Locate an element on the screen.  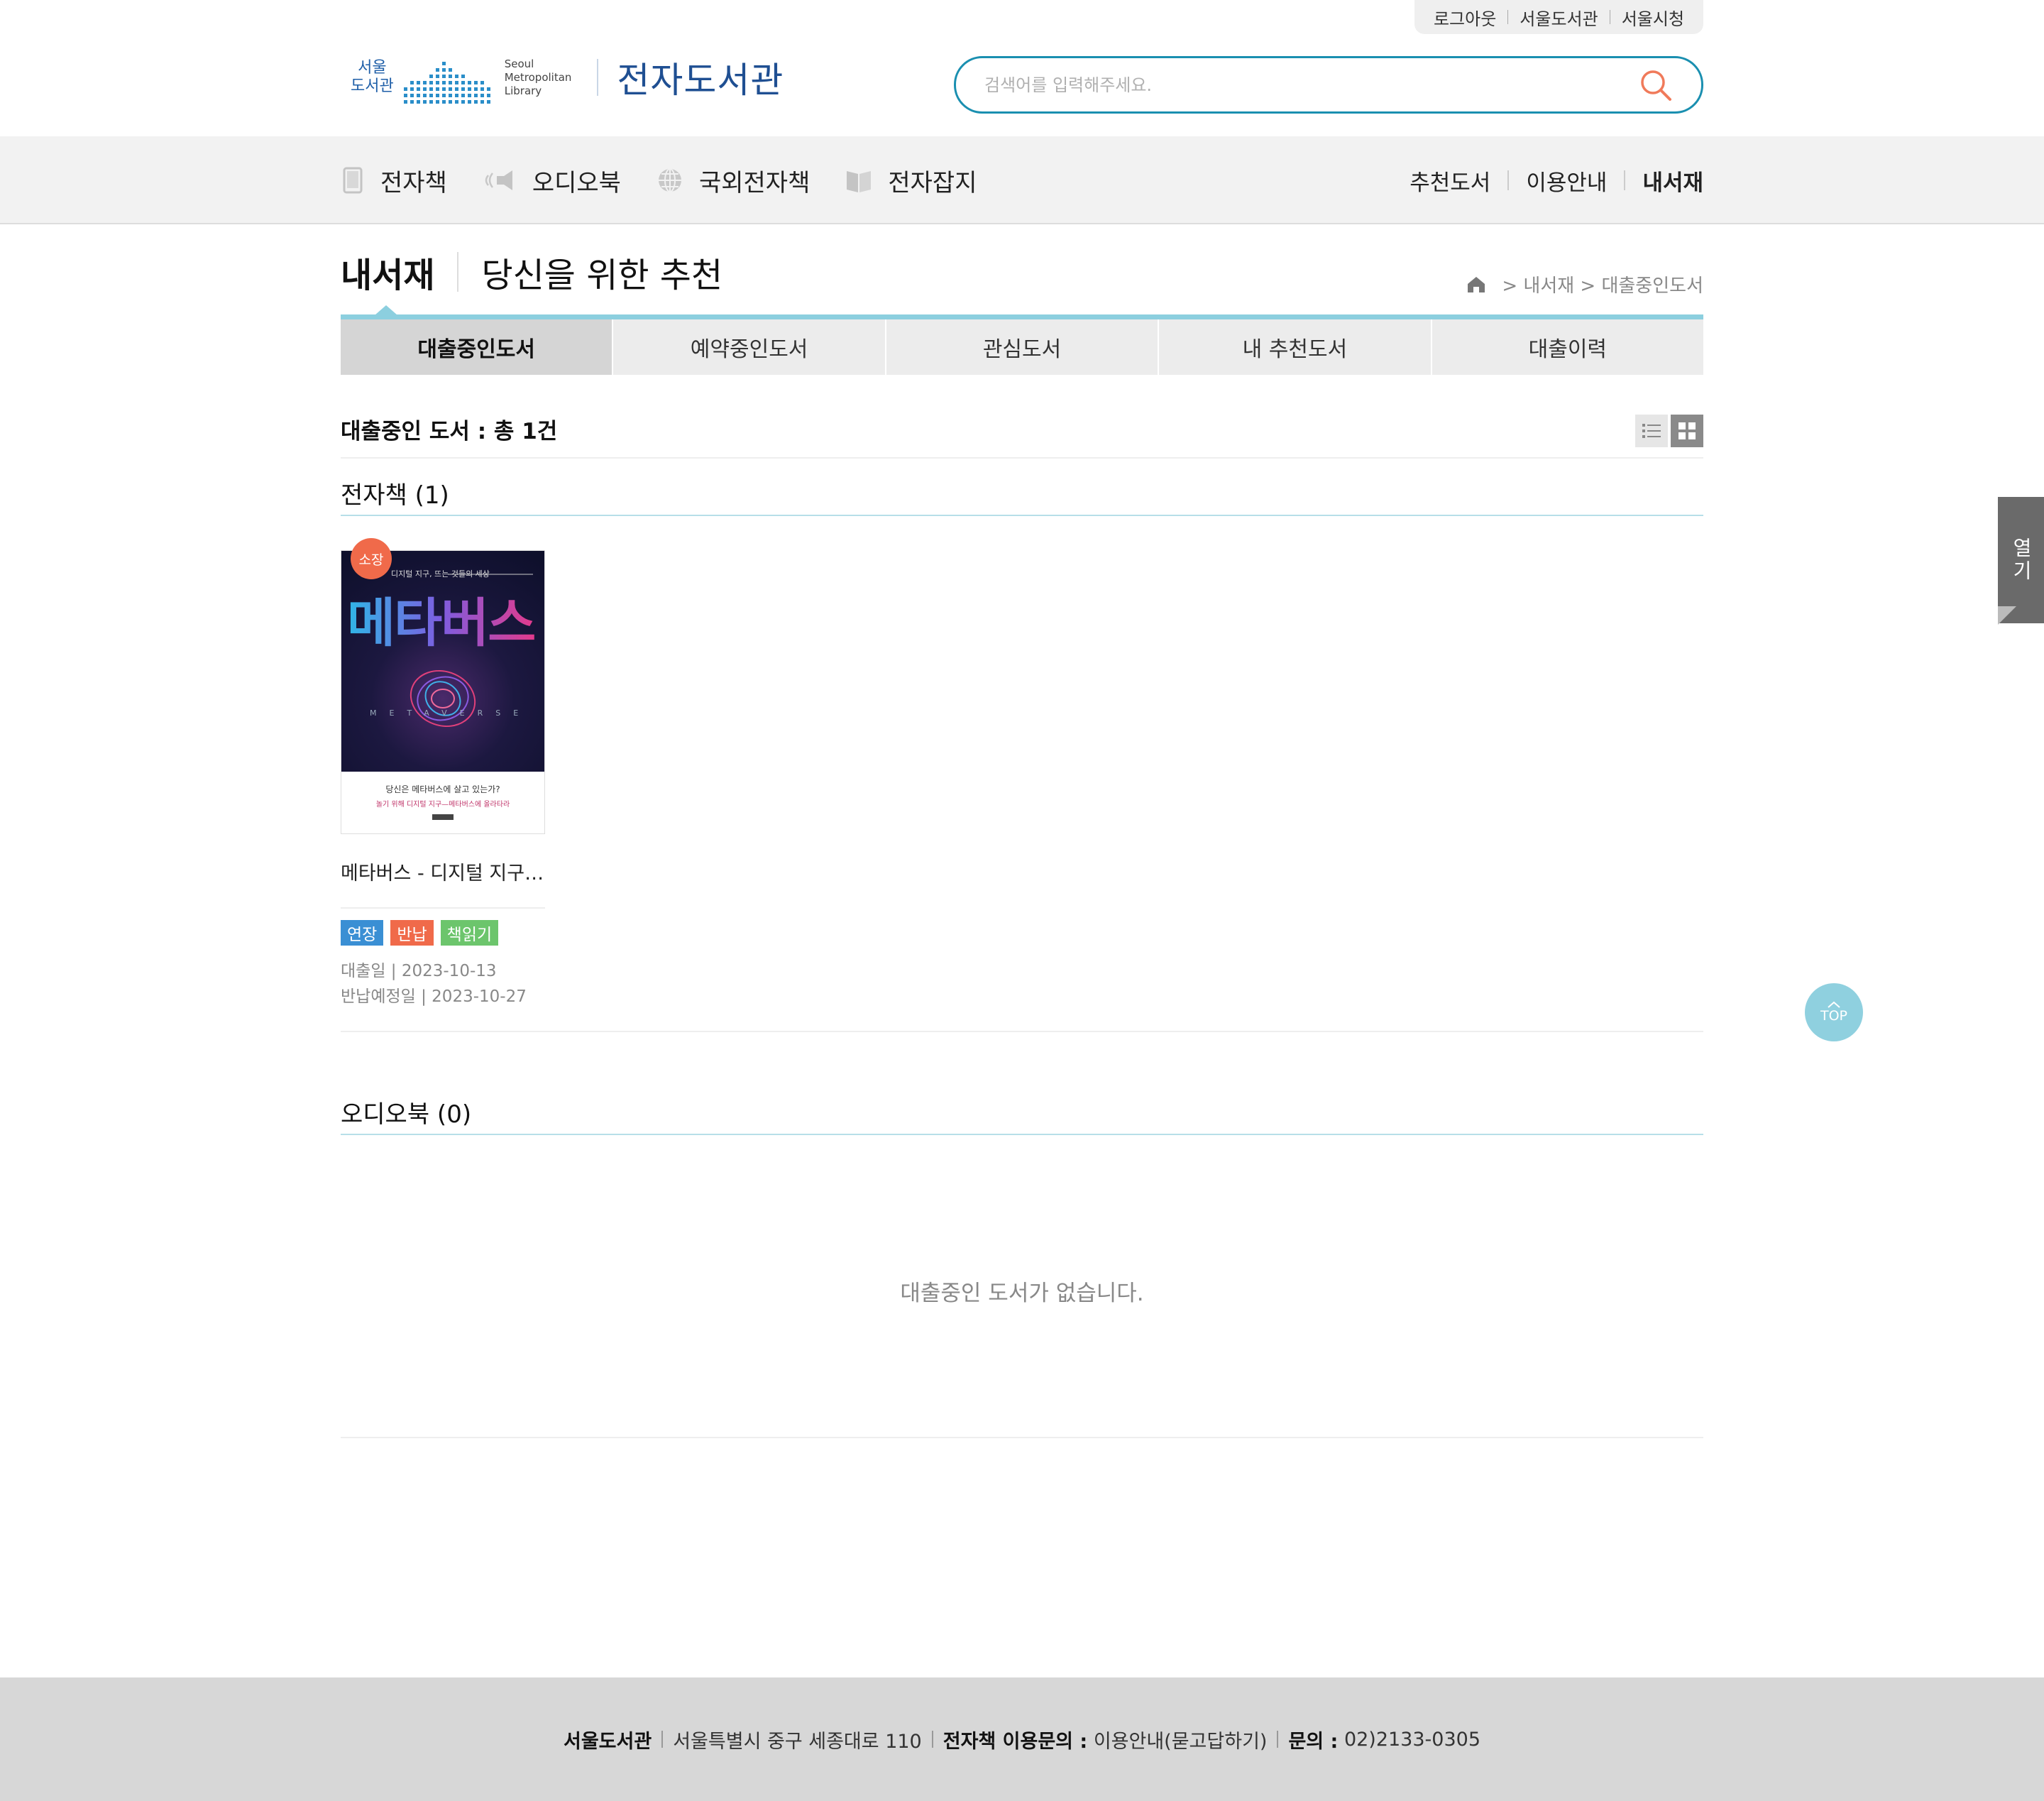
tab-borrowed: 대출중인도서 is located at coordinates (477, 347).